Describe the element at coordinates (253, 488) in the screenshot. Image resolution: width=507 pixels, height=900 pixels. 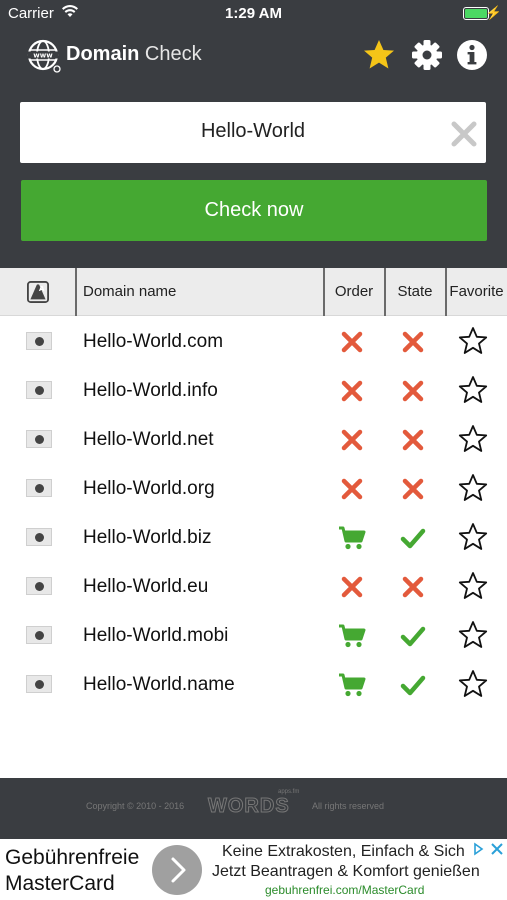
I see `table-row: Hello-World.org` at that location.